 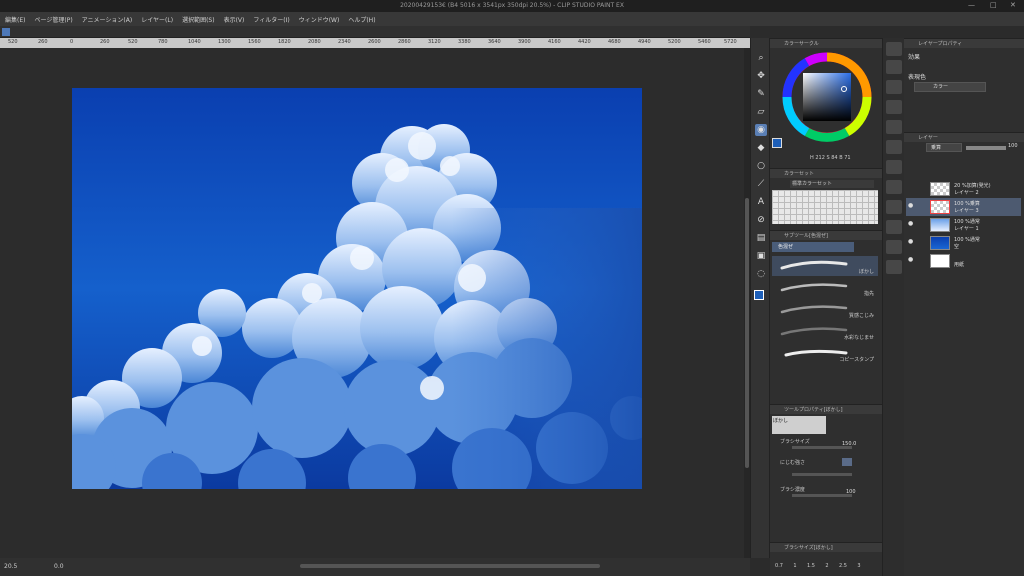 What do you see at coordinates (967, 222) in the screenshot?
I see `layer-blend-info: 100 %通常` at bounding box center [967, 222].